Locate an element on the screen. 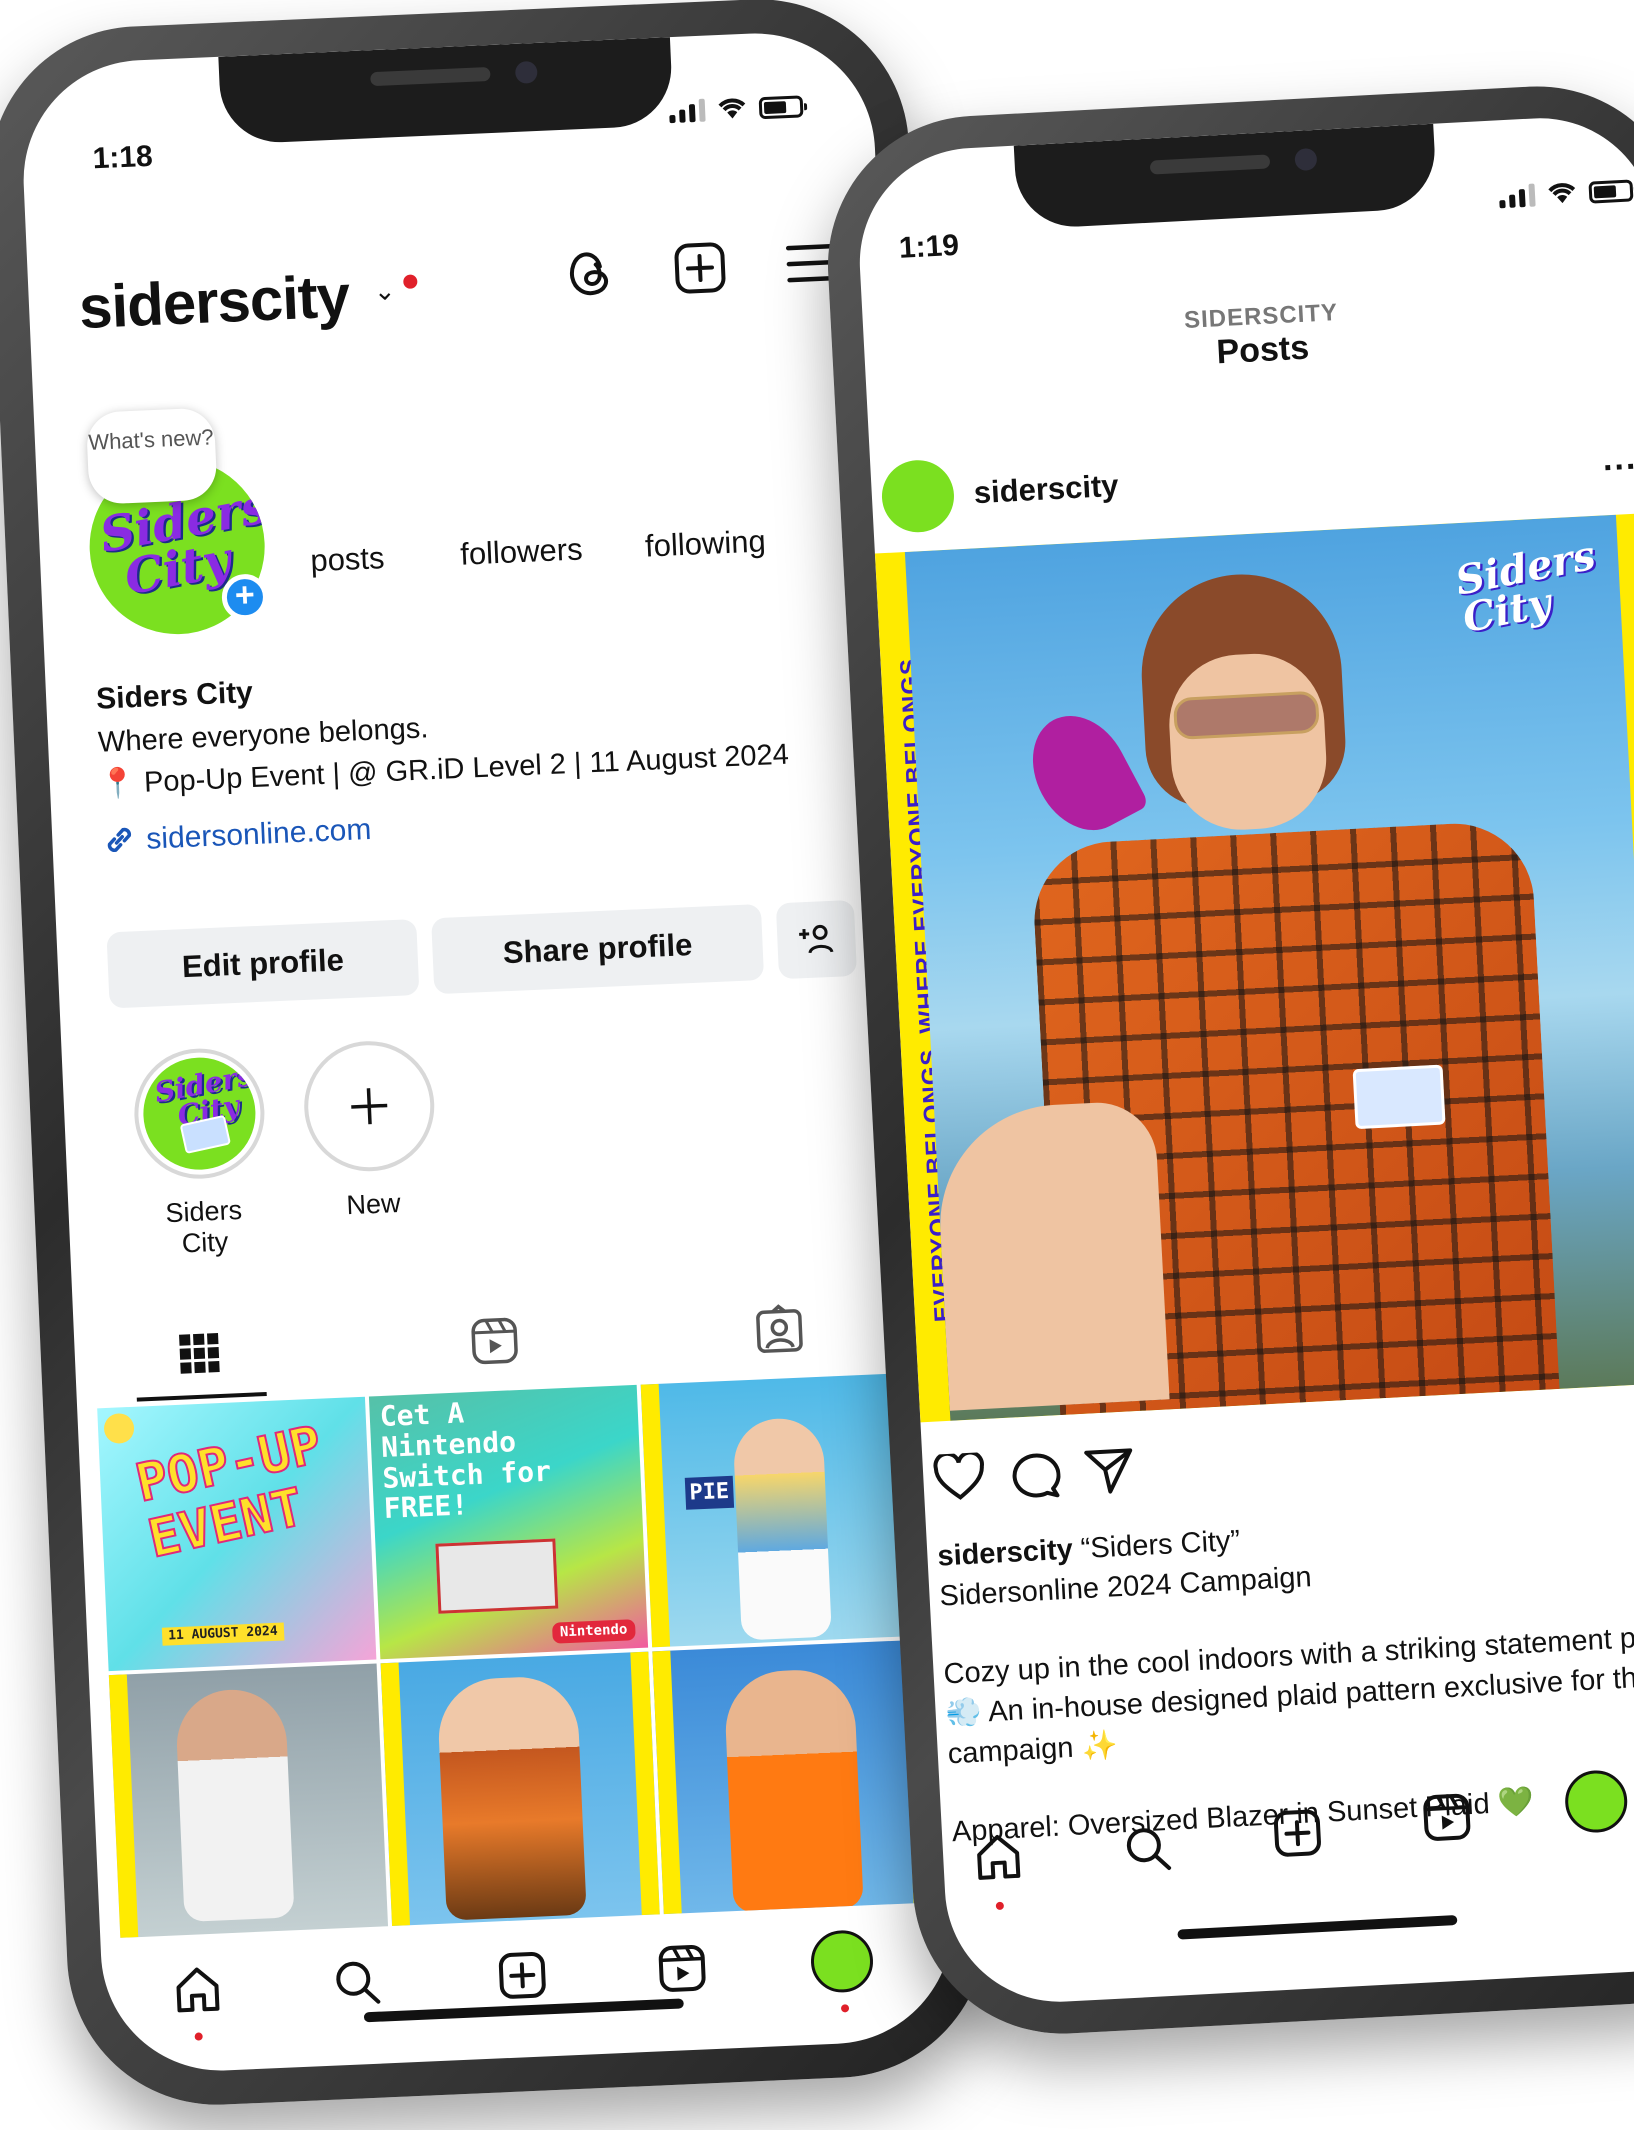 Image resolution: width=1634 pixels, height=2130 pixels. smiley-sticker is located at coordinates (119, 1428).